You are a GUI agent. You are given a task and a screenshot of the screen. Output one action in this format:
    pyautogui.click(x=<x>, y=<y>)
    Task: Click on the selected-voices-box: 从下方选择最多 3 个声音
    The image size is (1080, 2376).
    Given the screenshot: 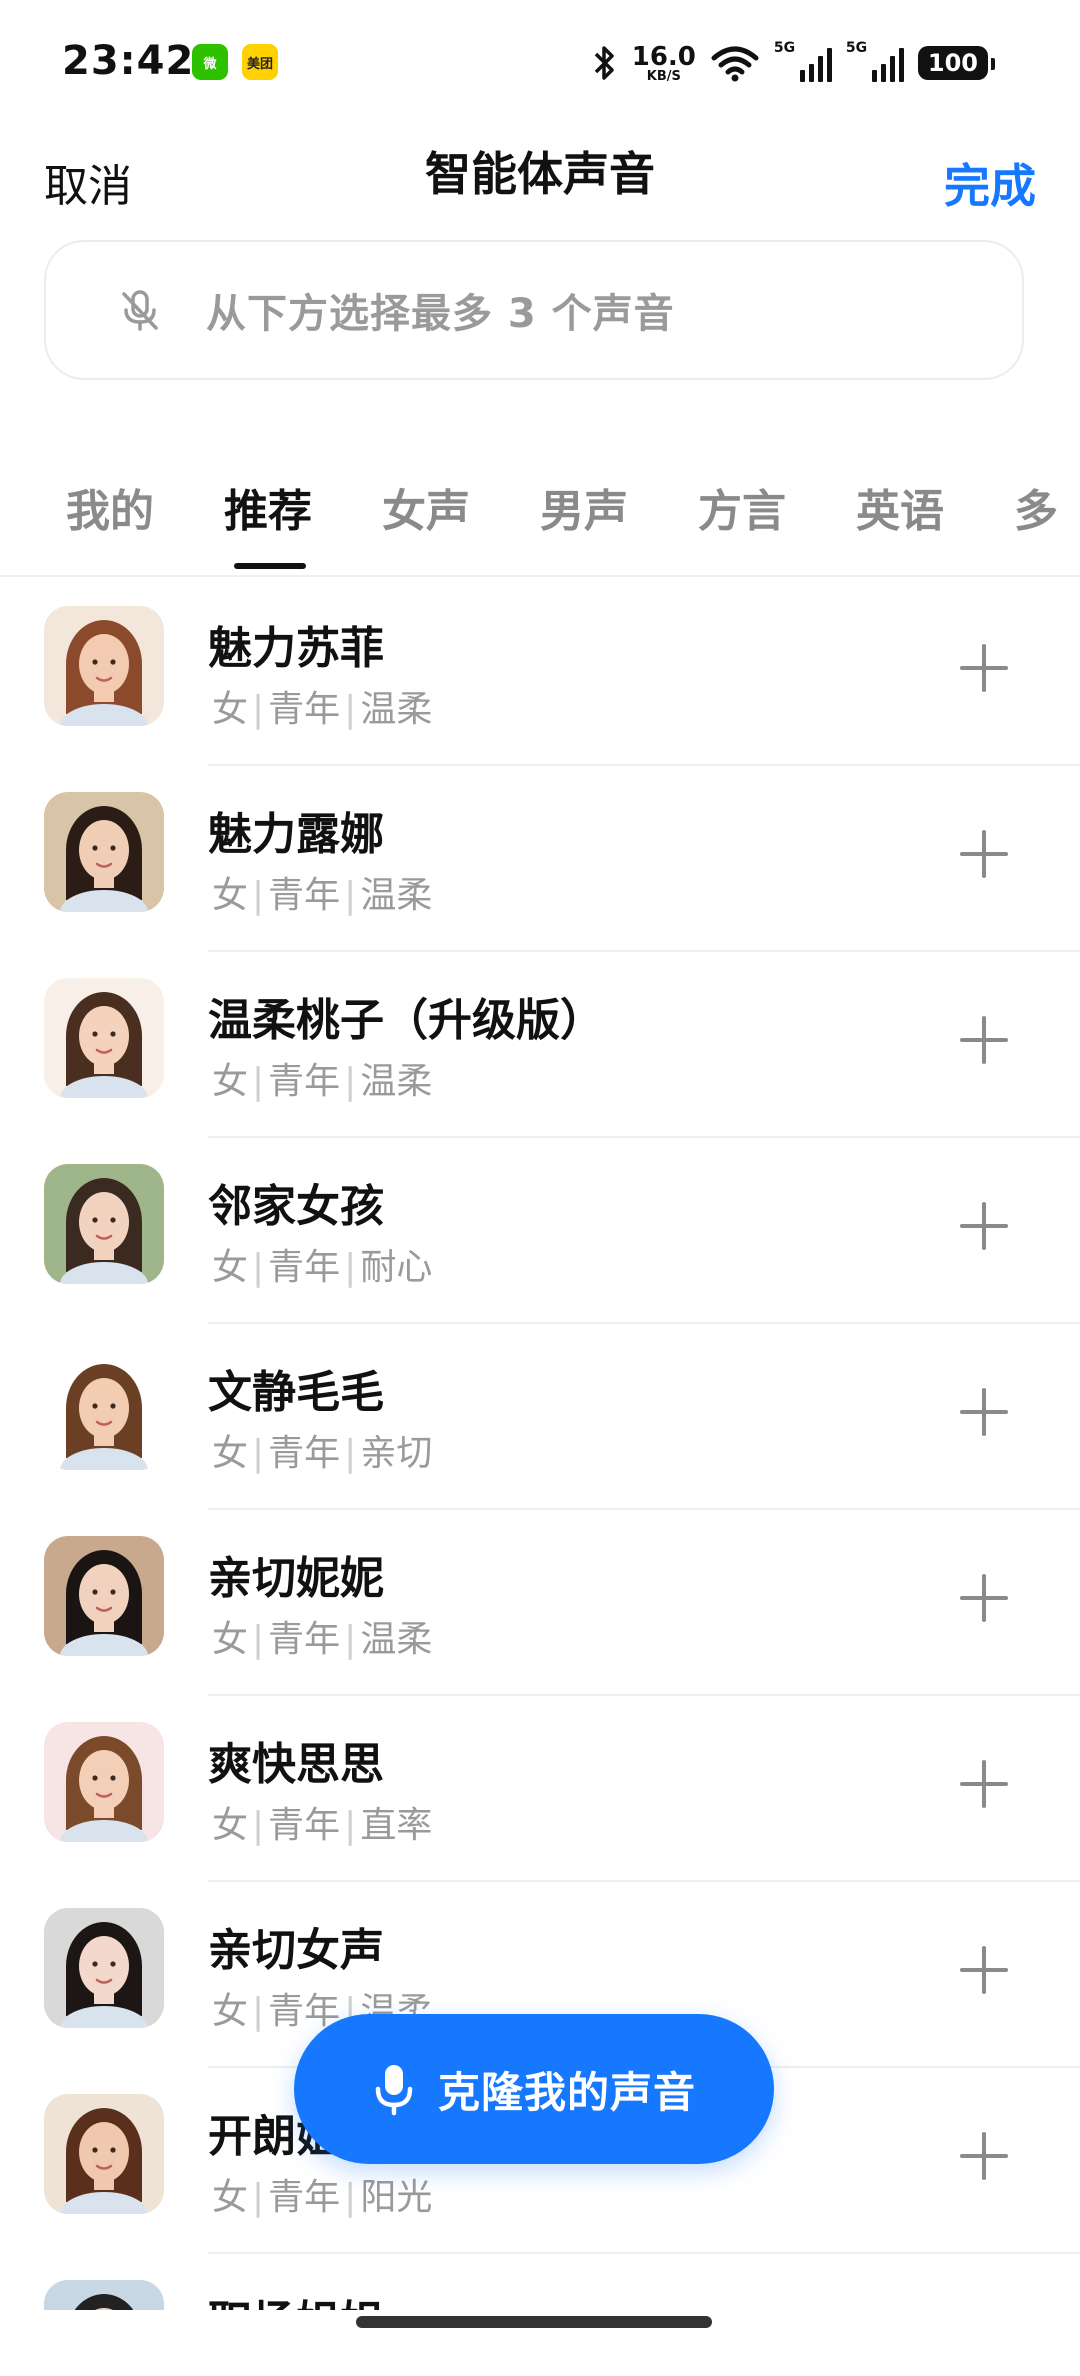 What is the action you would take?
    pyautogui.click(x=534, y=310)
    